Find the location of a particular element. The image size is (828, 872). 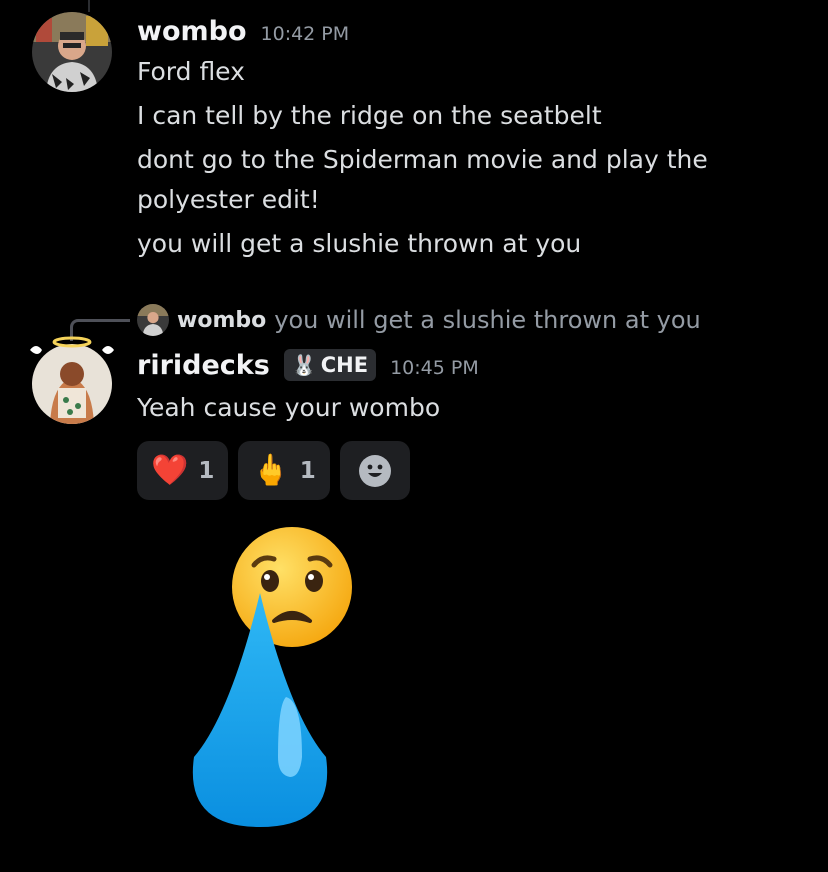

message-line: I can tell by the ridge on the seatbelt is located at coordinates (369, 115).